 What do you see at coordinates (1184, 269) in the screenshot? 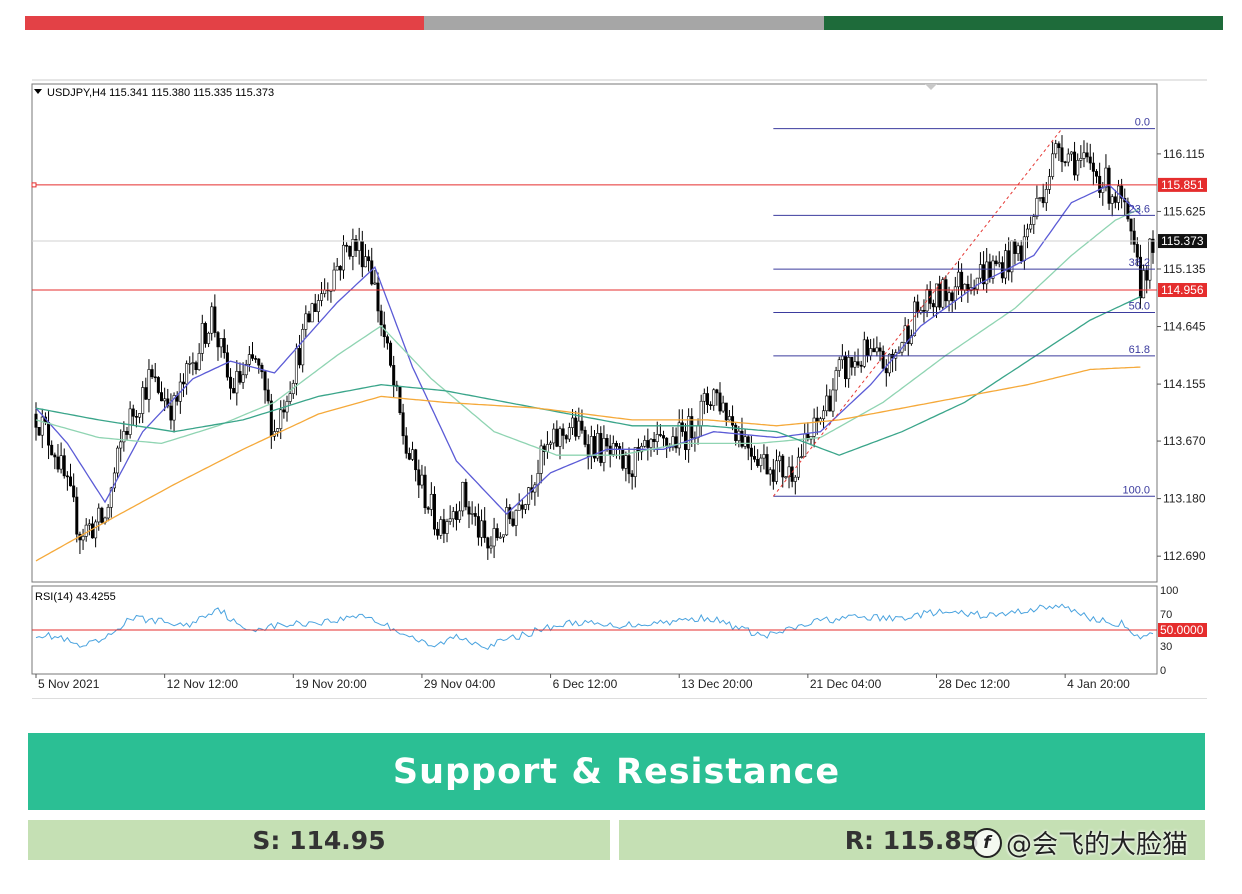
I see `price-tick-label: 115.135` at bounding box center [1184, 269].